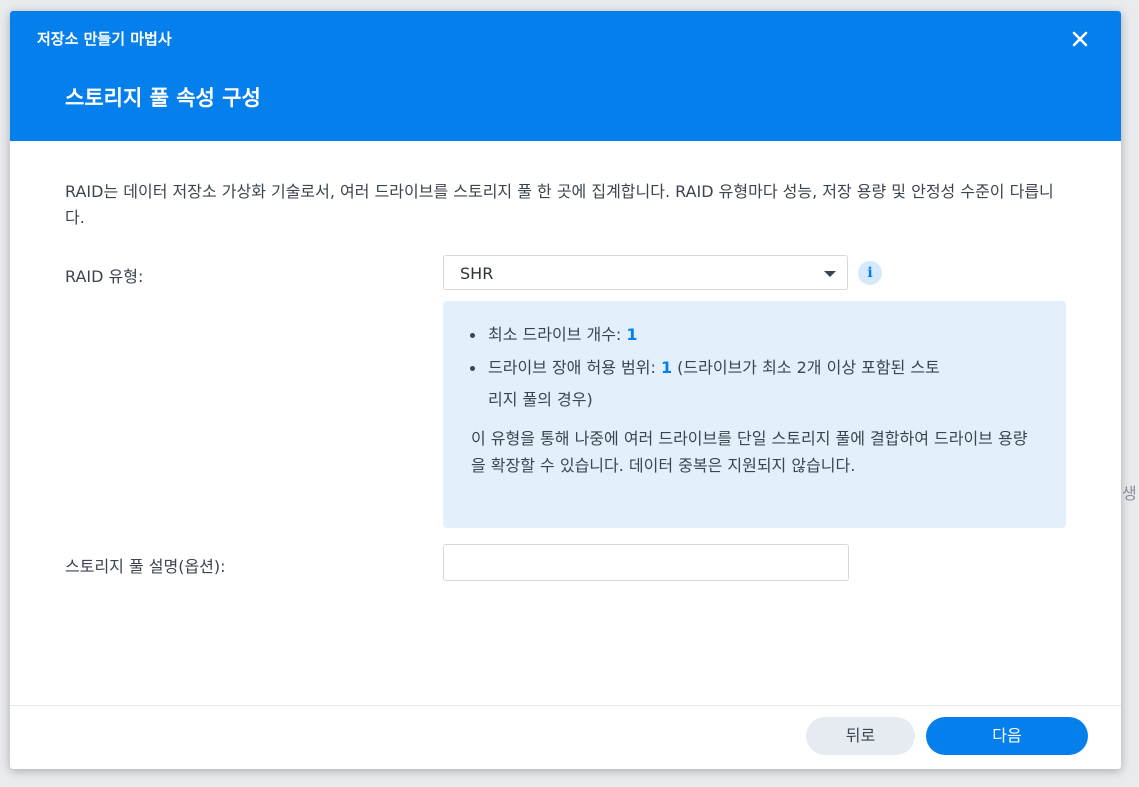 This screenshot has height=787, width=1139. I want to click on pool-description-input, so click(646, 562).